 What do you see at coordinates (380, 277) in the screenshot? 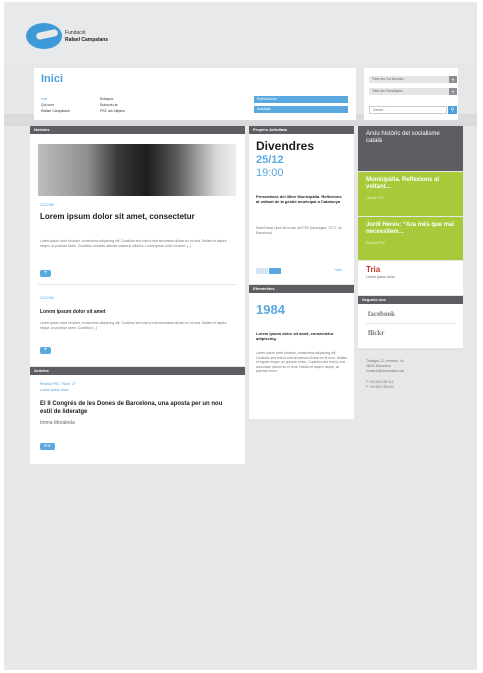
I see `tria-subtitle: Lorem ipsum dolor` at bounding box center [380, 277].